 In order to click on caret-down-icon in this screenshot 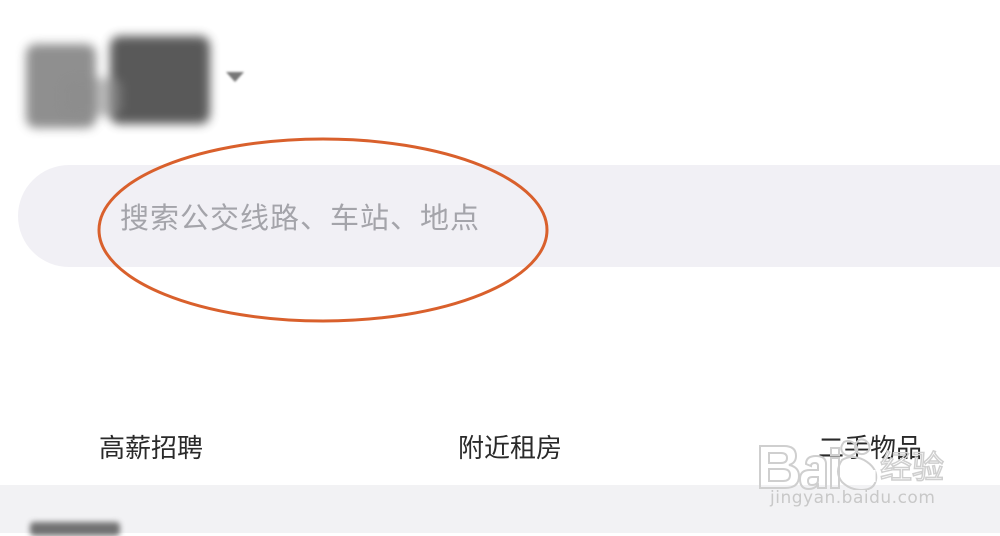, I will do `click(235, 77)`.